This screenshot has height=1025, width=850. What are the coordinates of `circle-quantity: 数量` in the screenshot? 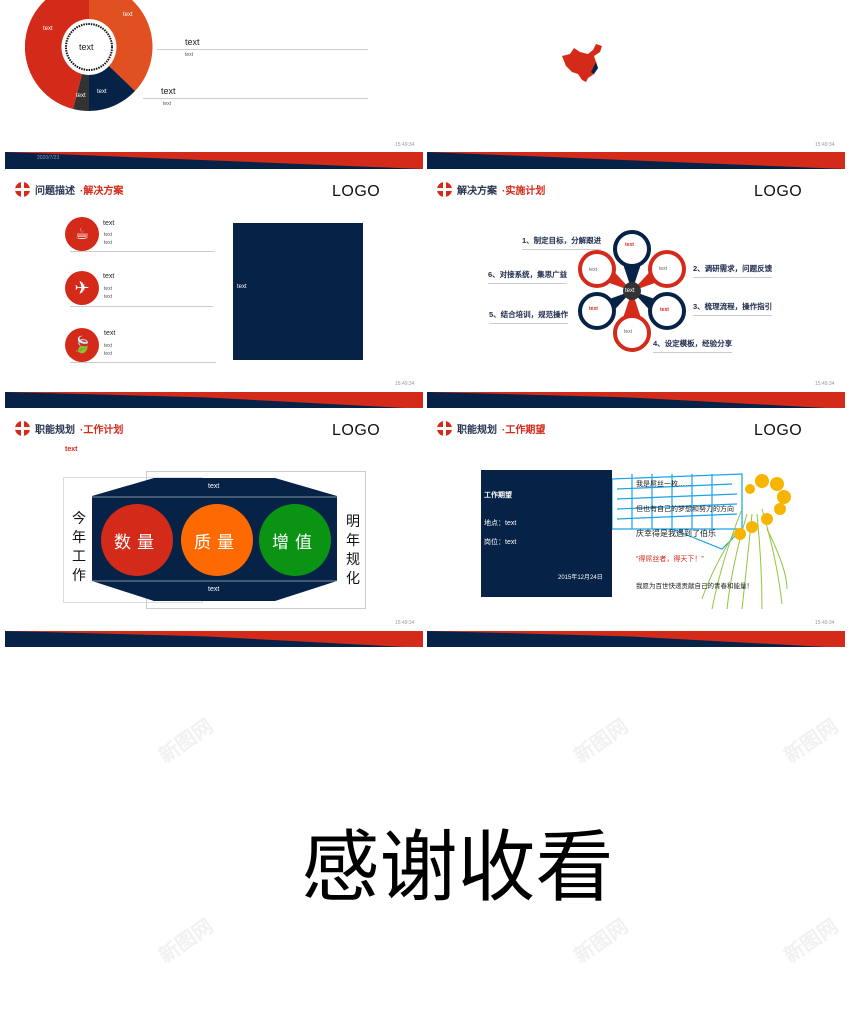 It's located at (137, 540).